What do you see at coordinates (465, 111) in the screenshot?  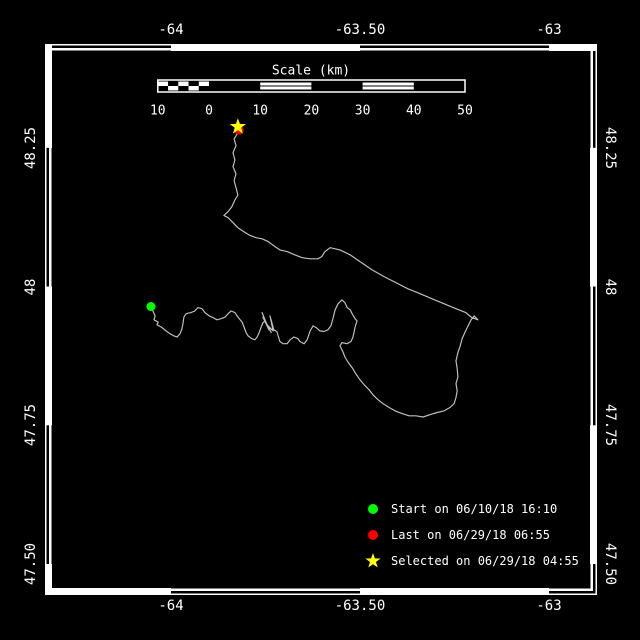 I see `scale-tick-label: 50` at bounding box center [465, 111].